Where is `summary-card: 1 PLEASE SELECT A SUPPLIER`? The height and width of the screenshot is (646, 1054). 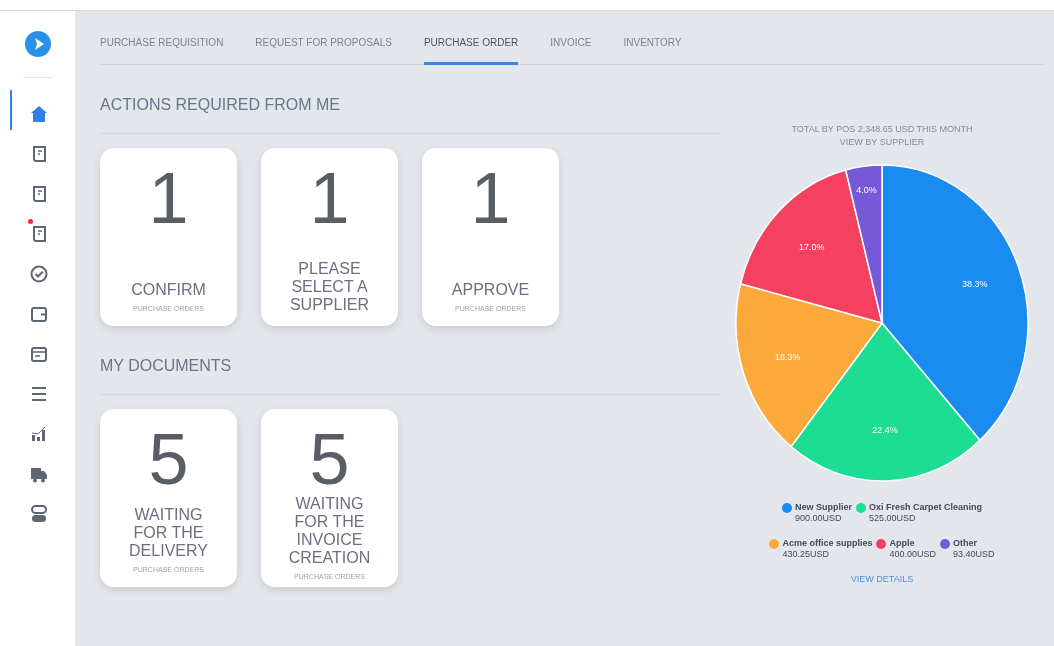
summary-card: 1 PLEASE SELECT A SUPPLIER is located at coordinates (329, 237).